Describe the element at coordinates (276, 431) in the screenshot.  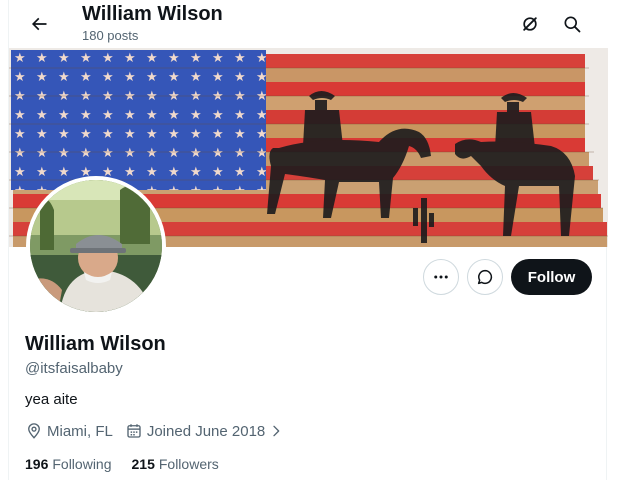
I see `chevron-right-icon` at that location.